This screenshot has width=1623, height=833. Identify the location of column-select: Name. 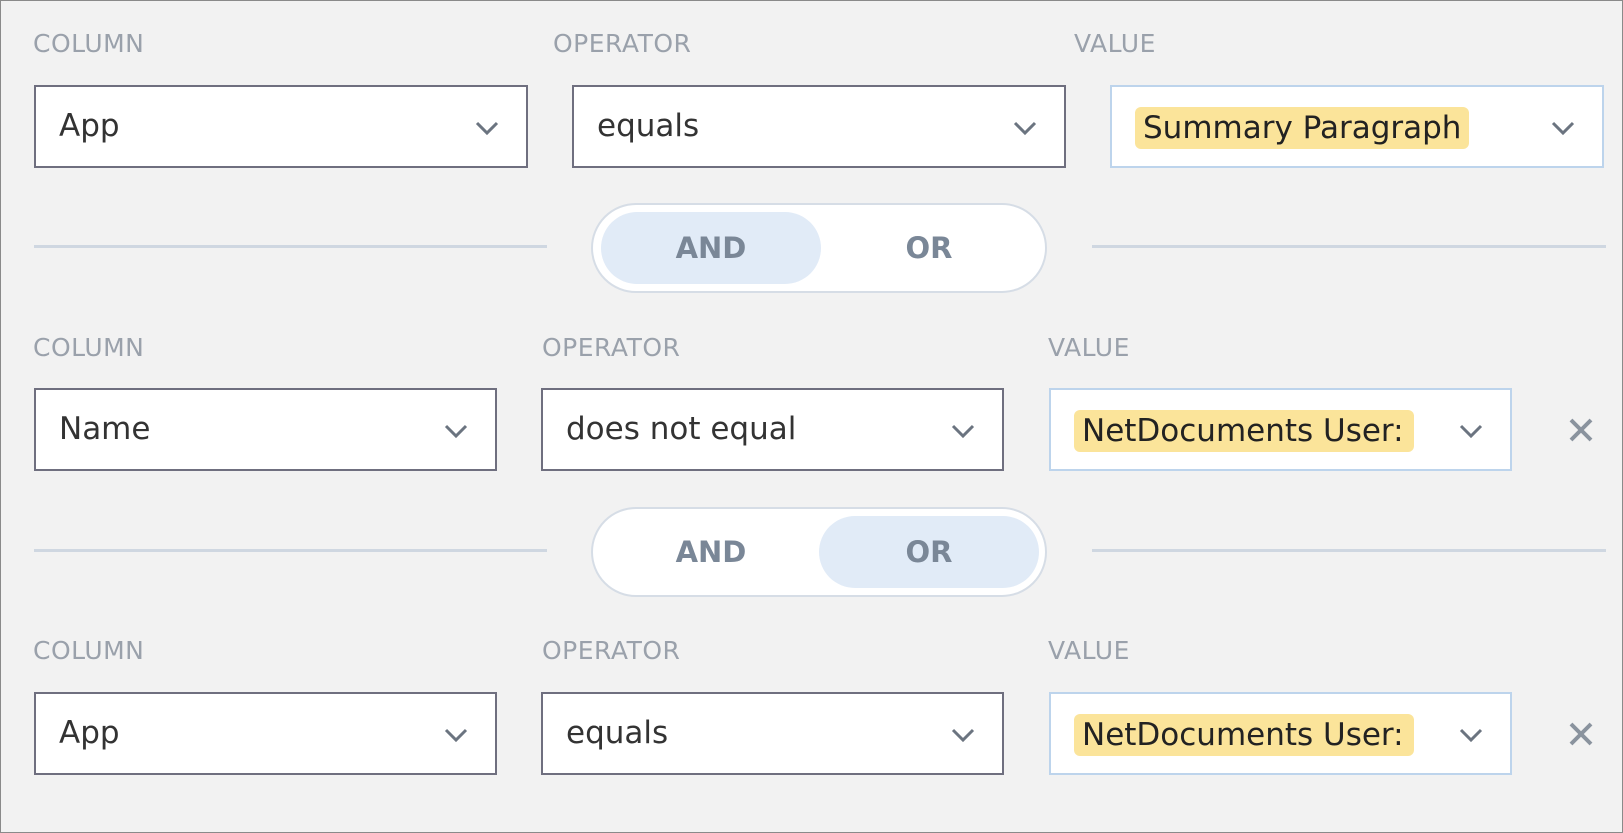
(265, 429).